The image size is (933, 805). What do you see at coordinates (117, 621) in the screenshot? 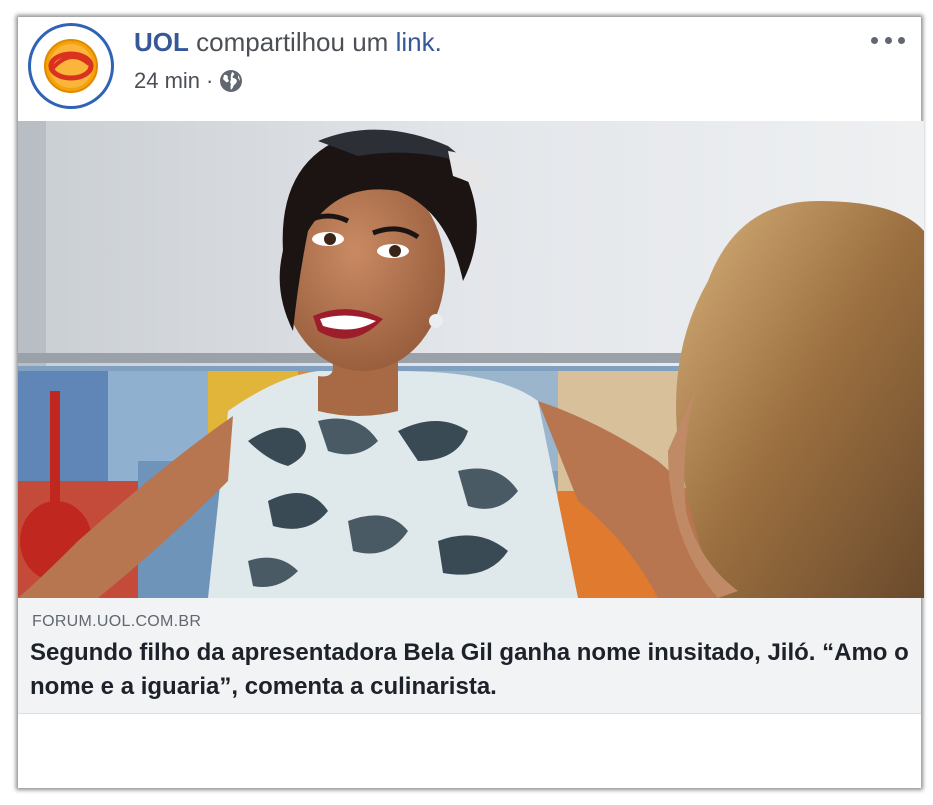
I see `link-domain: FORUM.UOL.COM.BR` at bounding box center [117, 621].